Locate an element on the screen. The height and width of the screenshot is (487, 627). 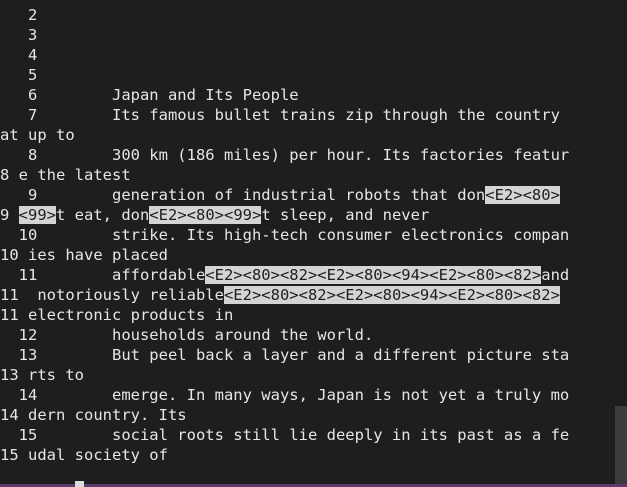
command-line: : is located at coordinates (42, 474).